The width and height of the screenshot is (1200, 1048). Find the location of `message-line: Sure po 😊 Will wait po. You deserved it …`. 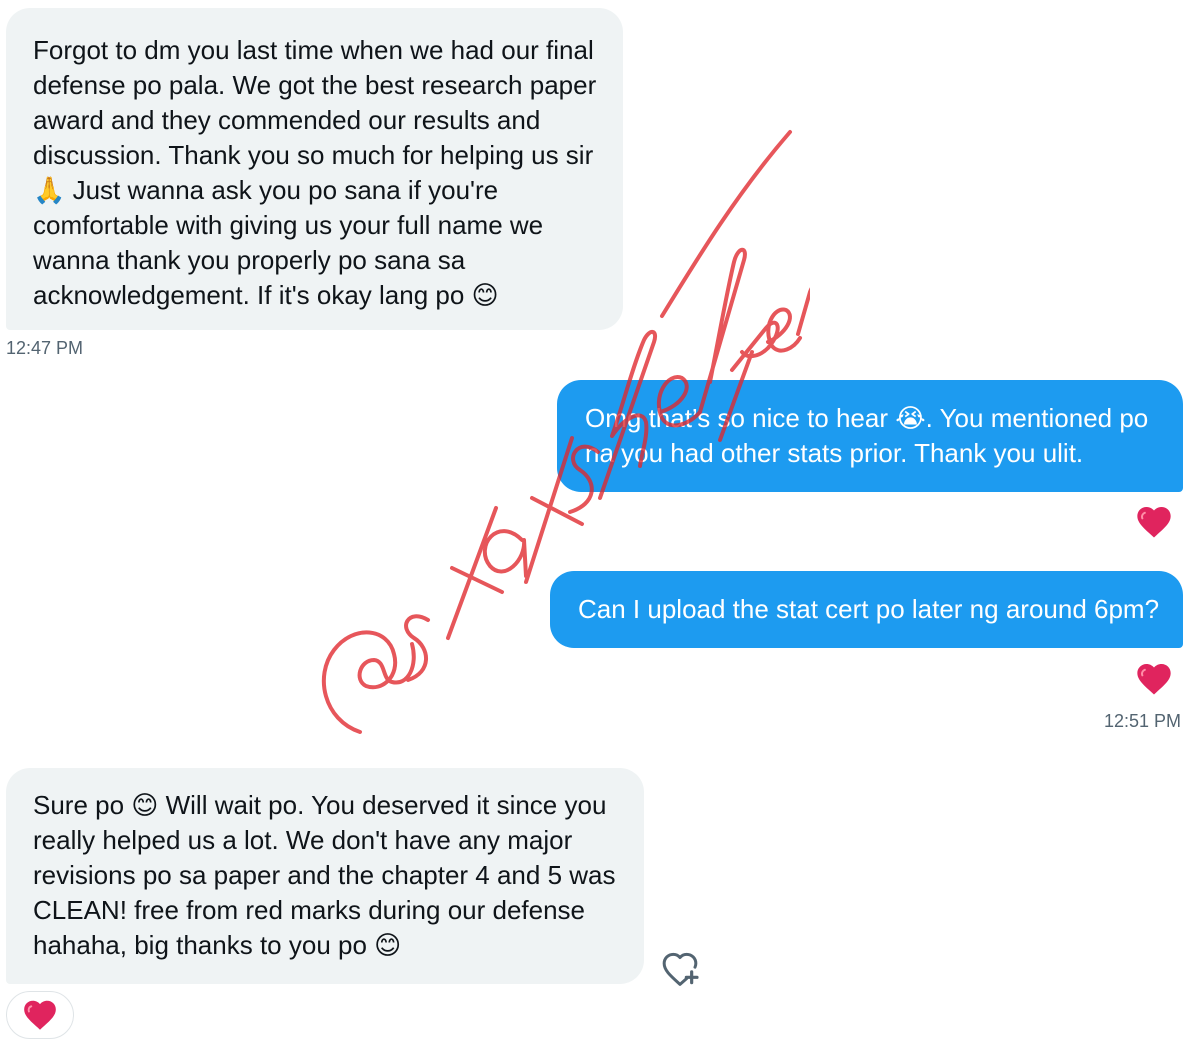

message-line: Sure po 😊 Will wait po. You deserved it … is located at coordinates (320, 805).